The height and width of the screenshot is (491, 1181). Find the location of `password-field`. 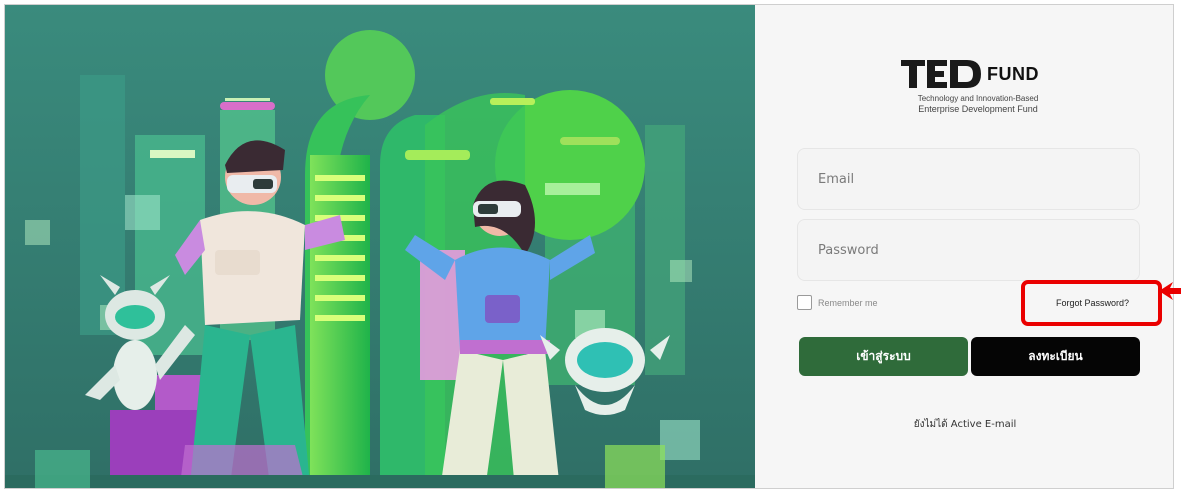

password-field is located at coordinates (968, 250).